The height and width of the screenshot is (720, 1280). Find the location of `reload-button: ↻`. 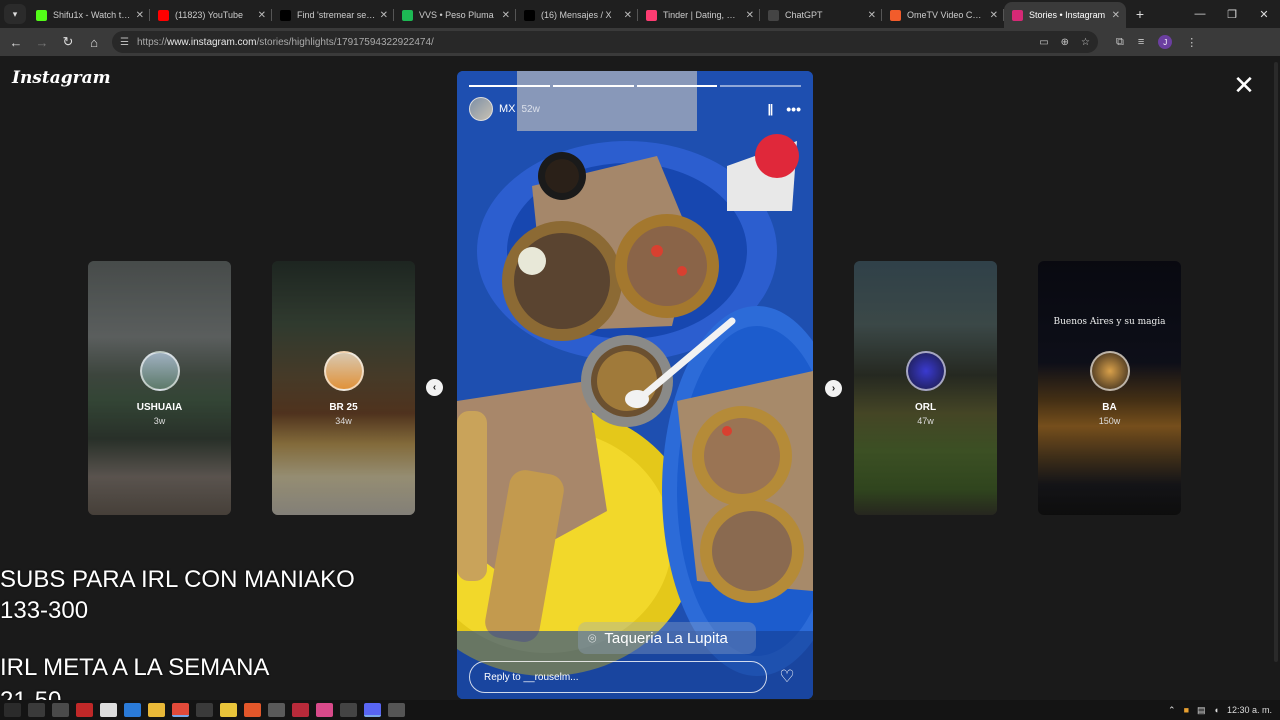

reload-button: ↻ is located at coordinates (68, 42).